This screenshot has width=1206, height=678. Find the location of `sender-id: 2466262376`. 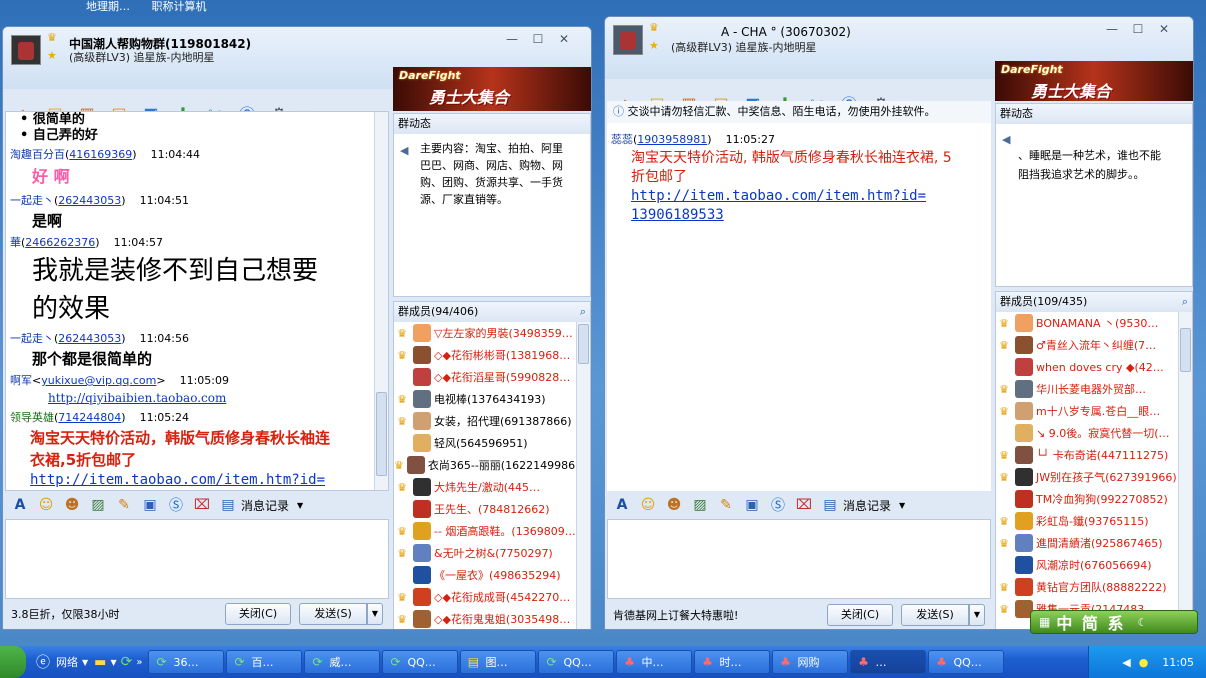

sender-id: 2466262376 is located at coordinates (60, 242).